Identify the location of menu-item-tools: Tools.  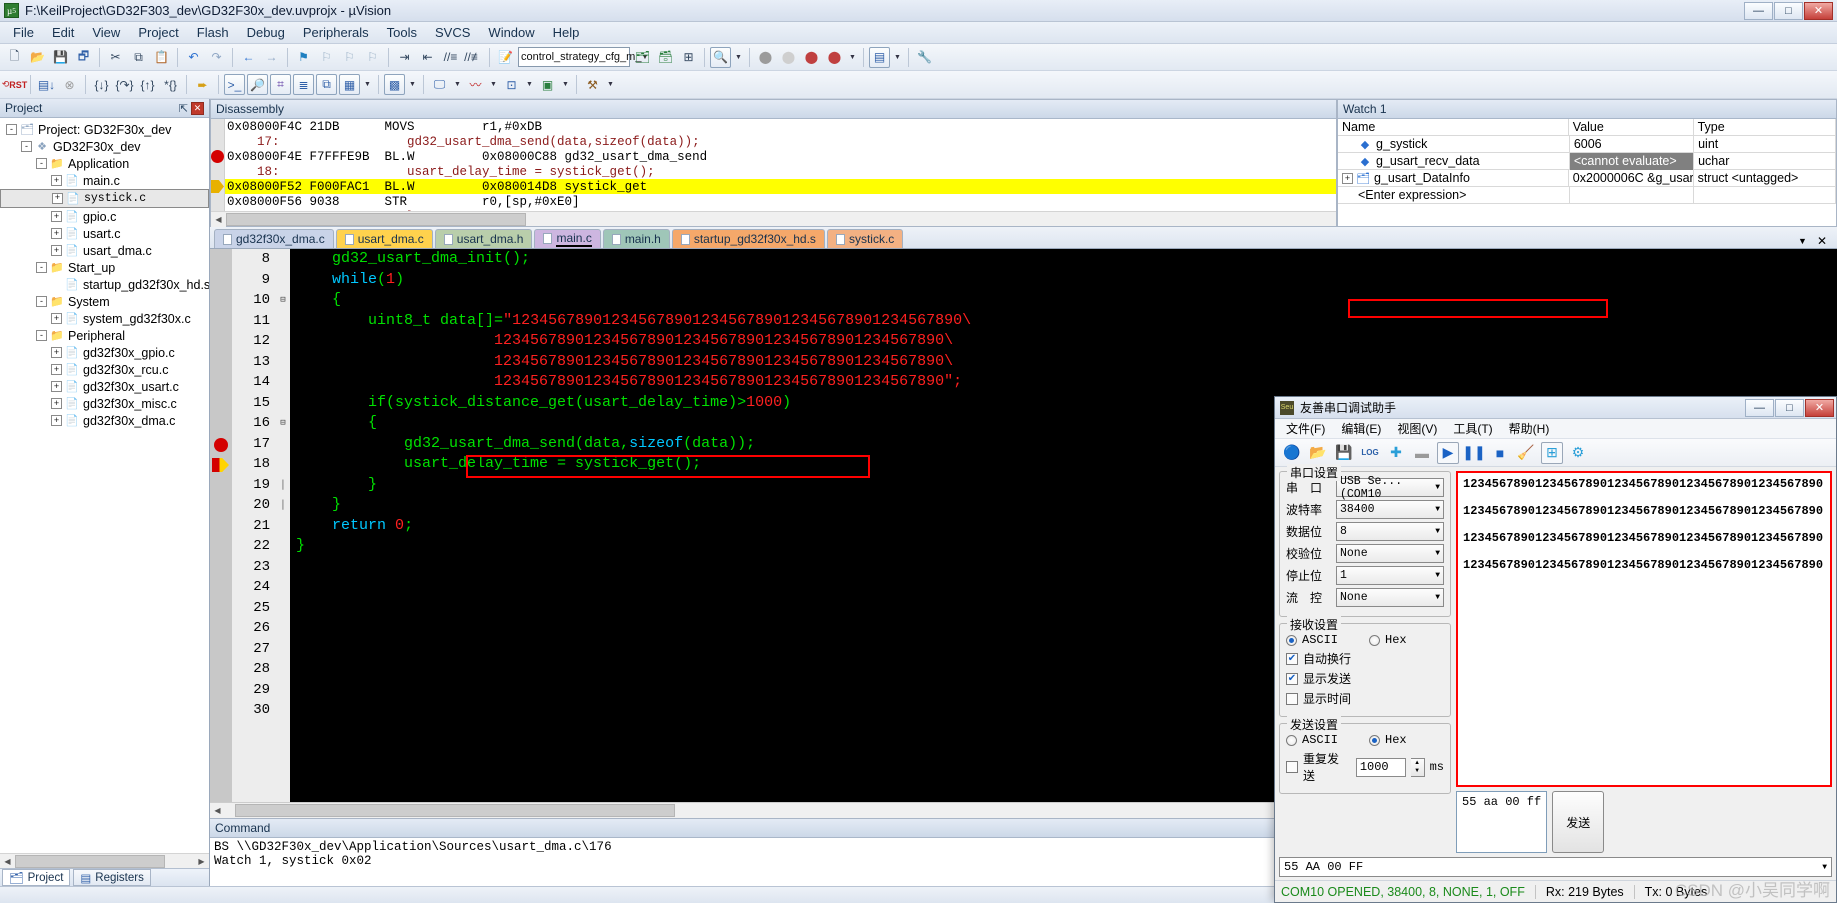
(402, 32).